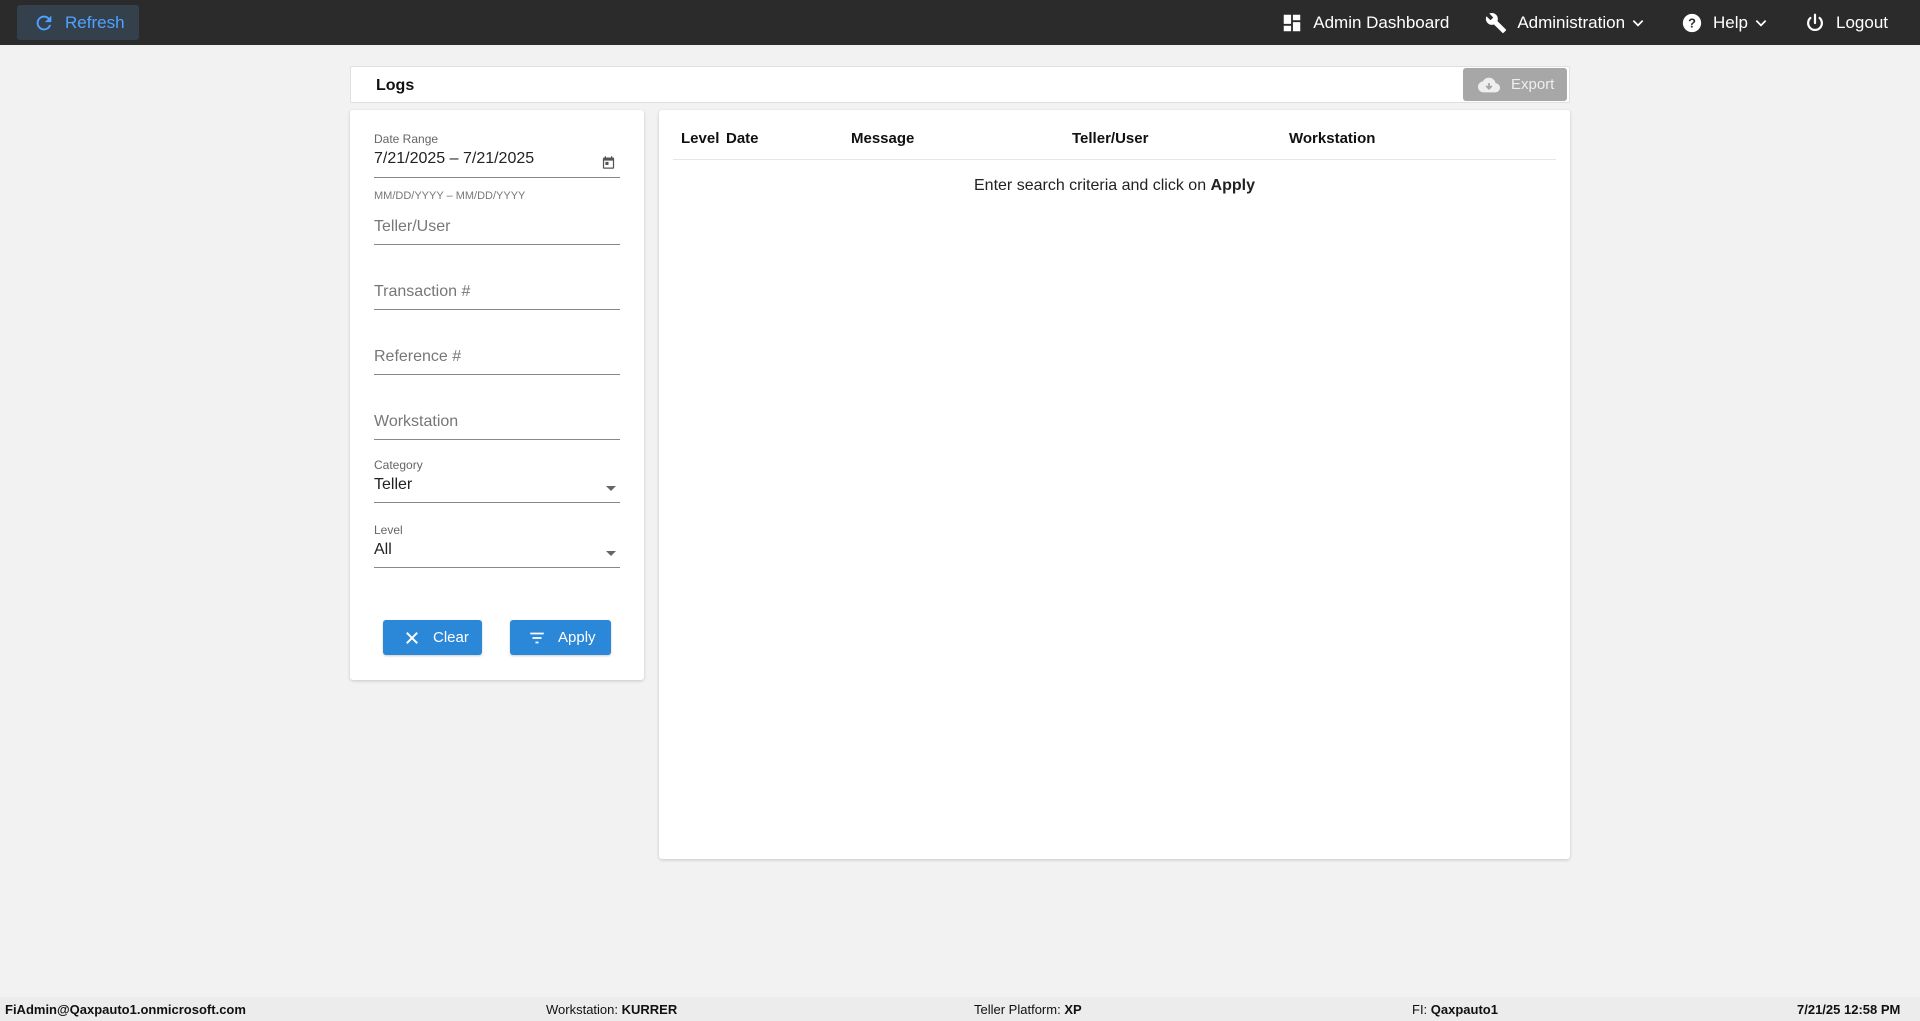 Image resolution: width=1920 pixels, height=1021 pixels. I want to click on administration-menu: Administration, so click(1565, 22).